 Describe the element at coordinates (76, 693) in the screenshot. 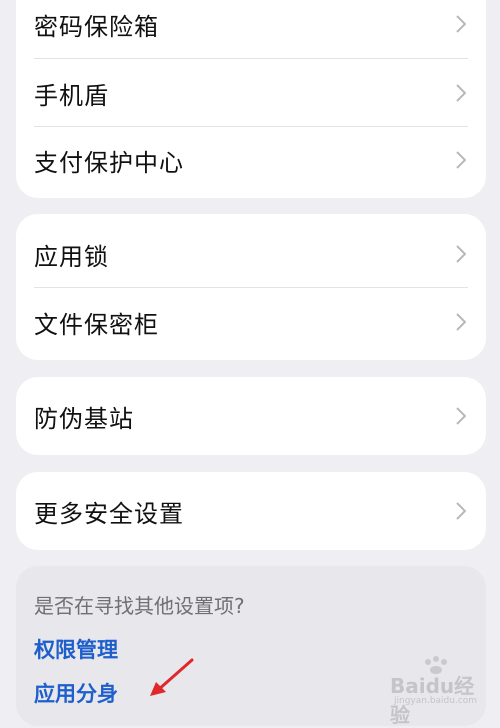

I see `link-app-twin: 应用分身` at that location.